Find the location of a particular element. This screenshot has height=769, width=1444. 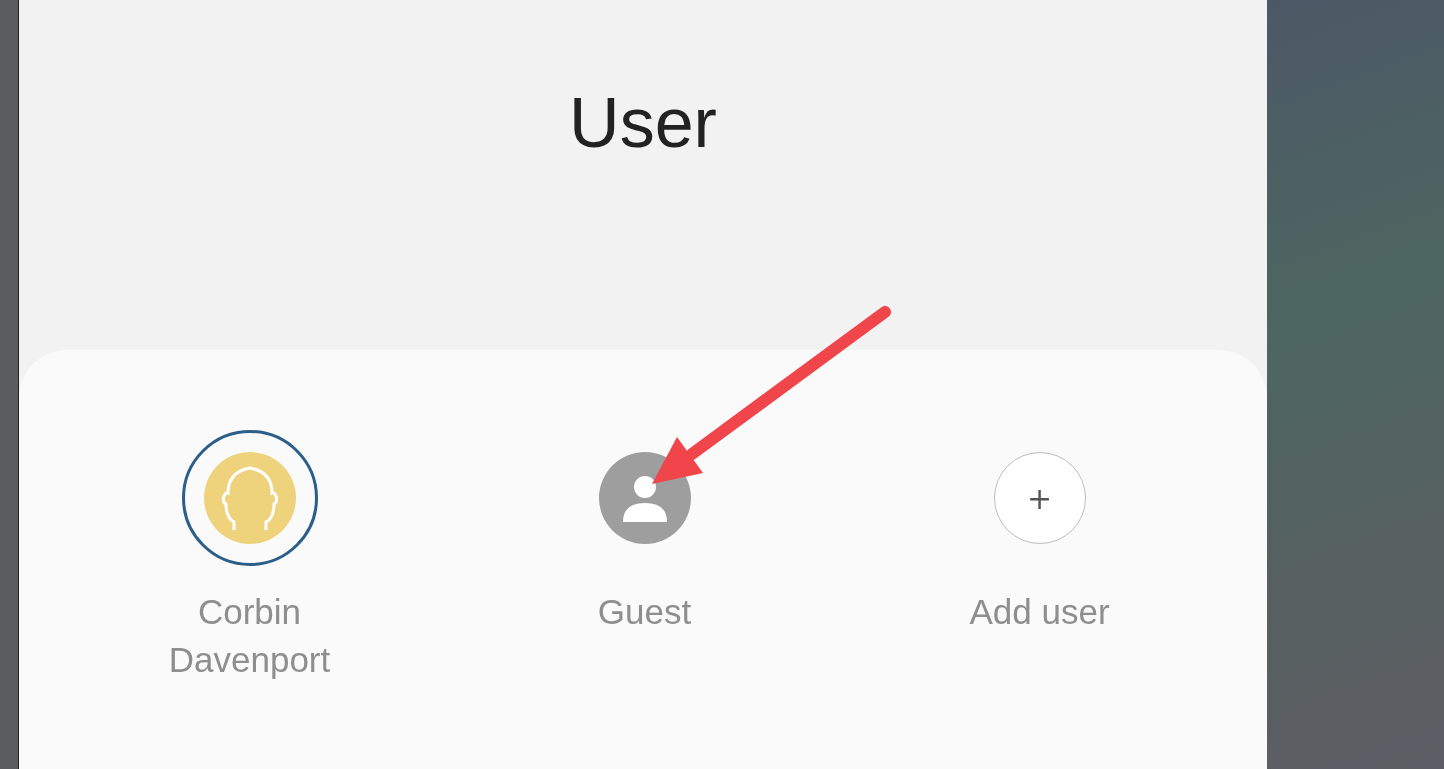

silhouette-icon is located at coordinates (249, 498).